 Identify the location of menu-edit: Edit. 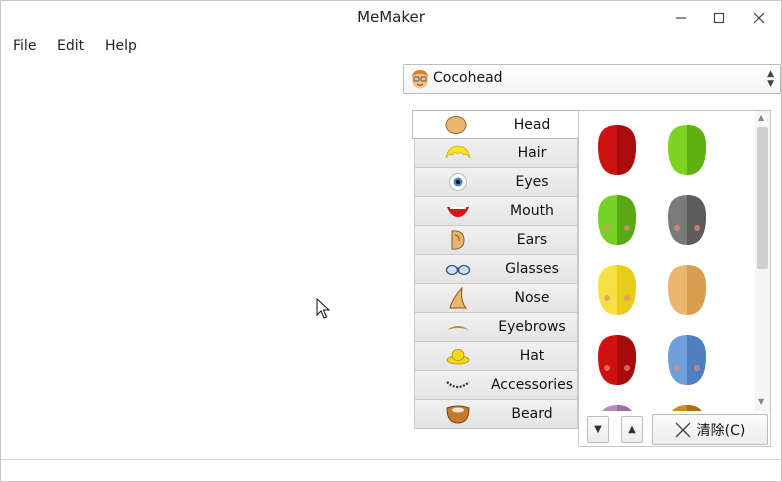
(70, 44).